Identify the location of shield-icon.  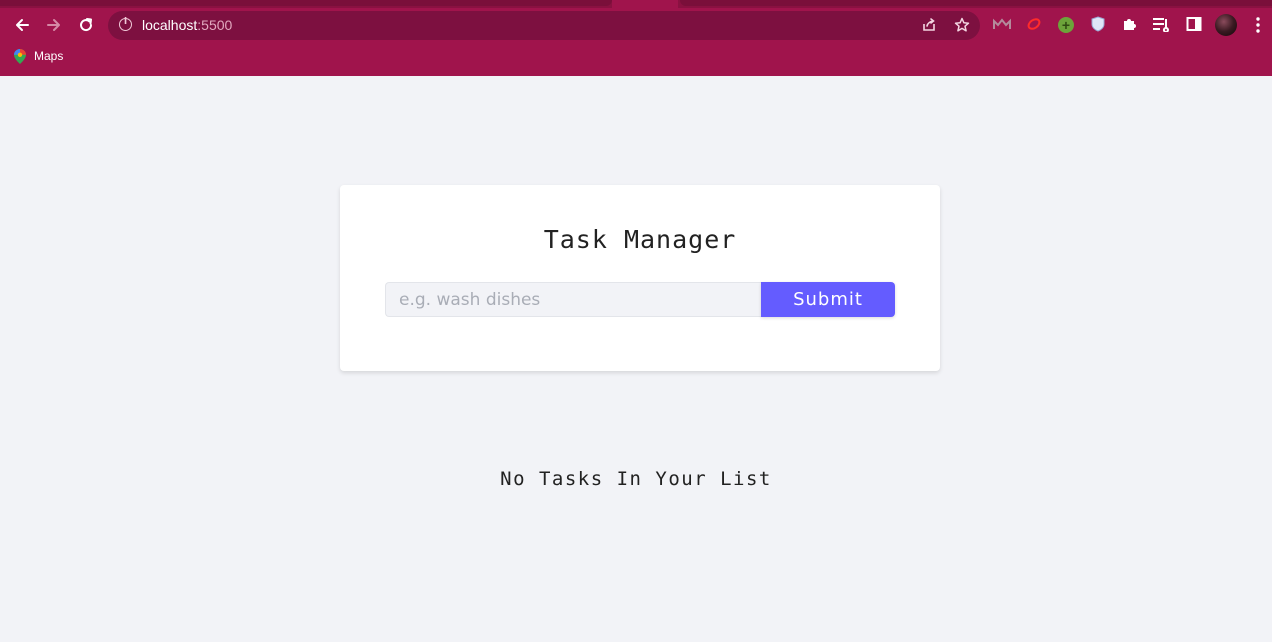
(1098, 24).